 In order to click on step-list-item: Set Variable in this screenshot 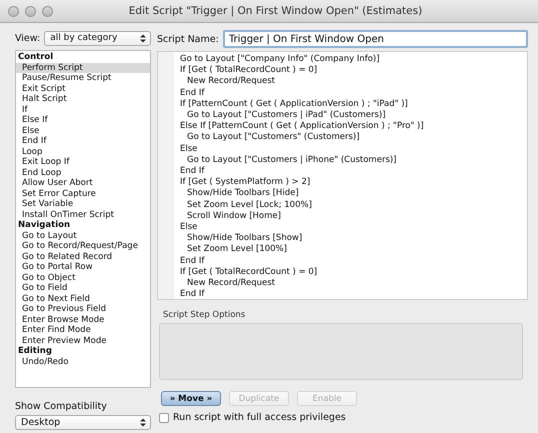, I will do `click(83, 204)`.